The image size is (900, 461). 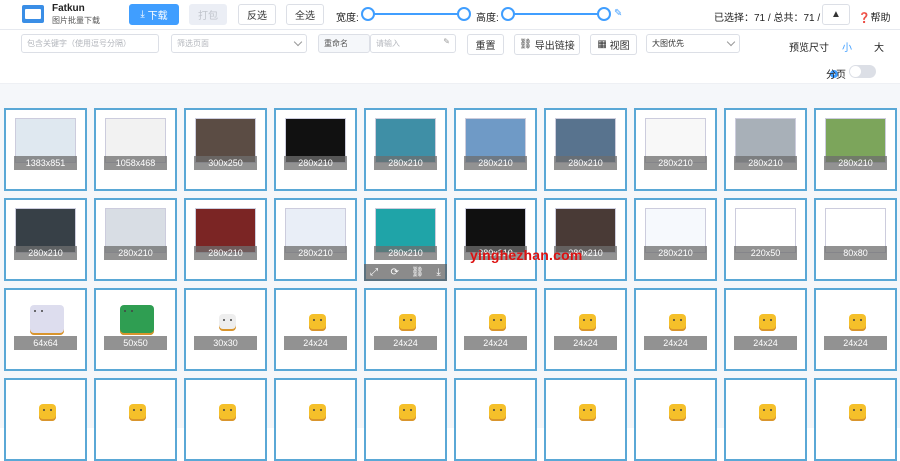 What do you see at coordinates (874, 16) in the screenshot?
I see `help-link: ❓帮助` at bounding box center [874, 16].